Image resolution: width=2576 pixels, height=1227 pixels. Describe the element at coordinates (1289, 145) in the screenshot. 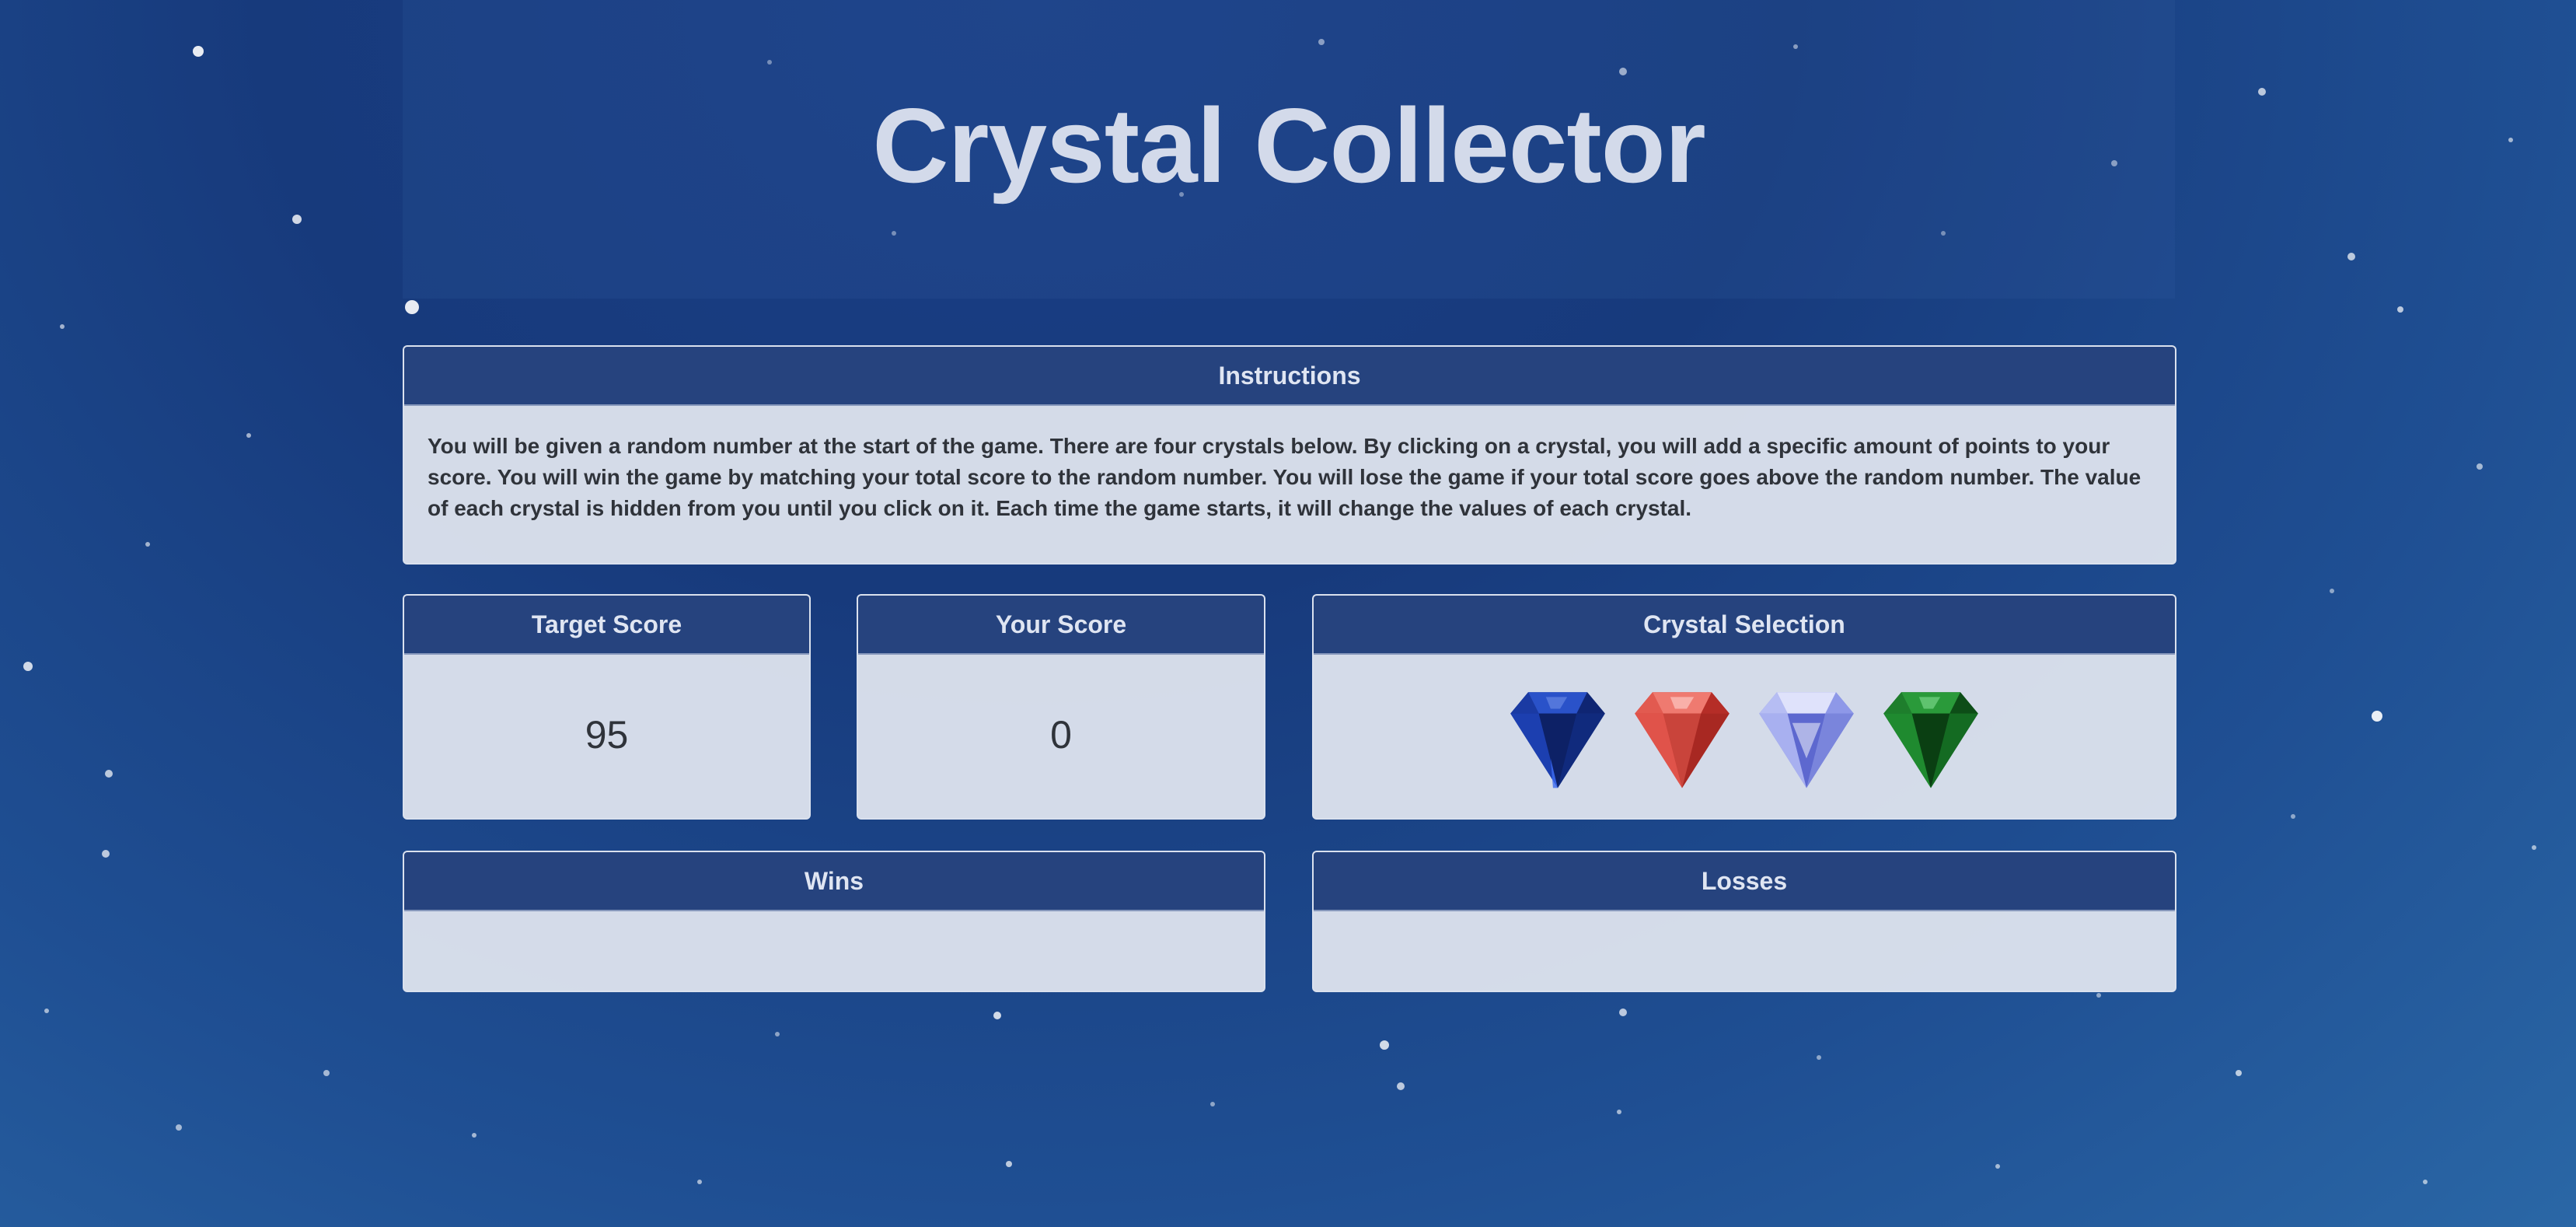

I see `page-title: Crystal Collector` at that location.